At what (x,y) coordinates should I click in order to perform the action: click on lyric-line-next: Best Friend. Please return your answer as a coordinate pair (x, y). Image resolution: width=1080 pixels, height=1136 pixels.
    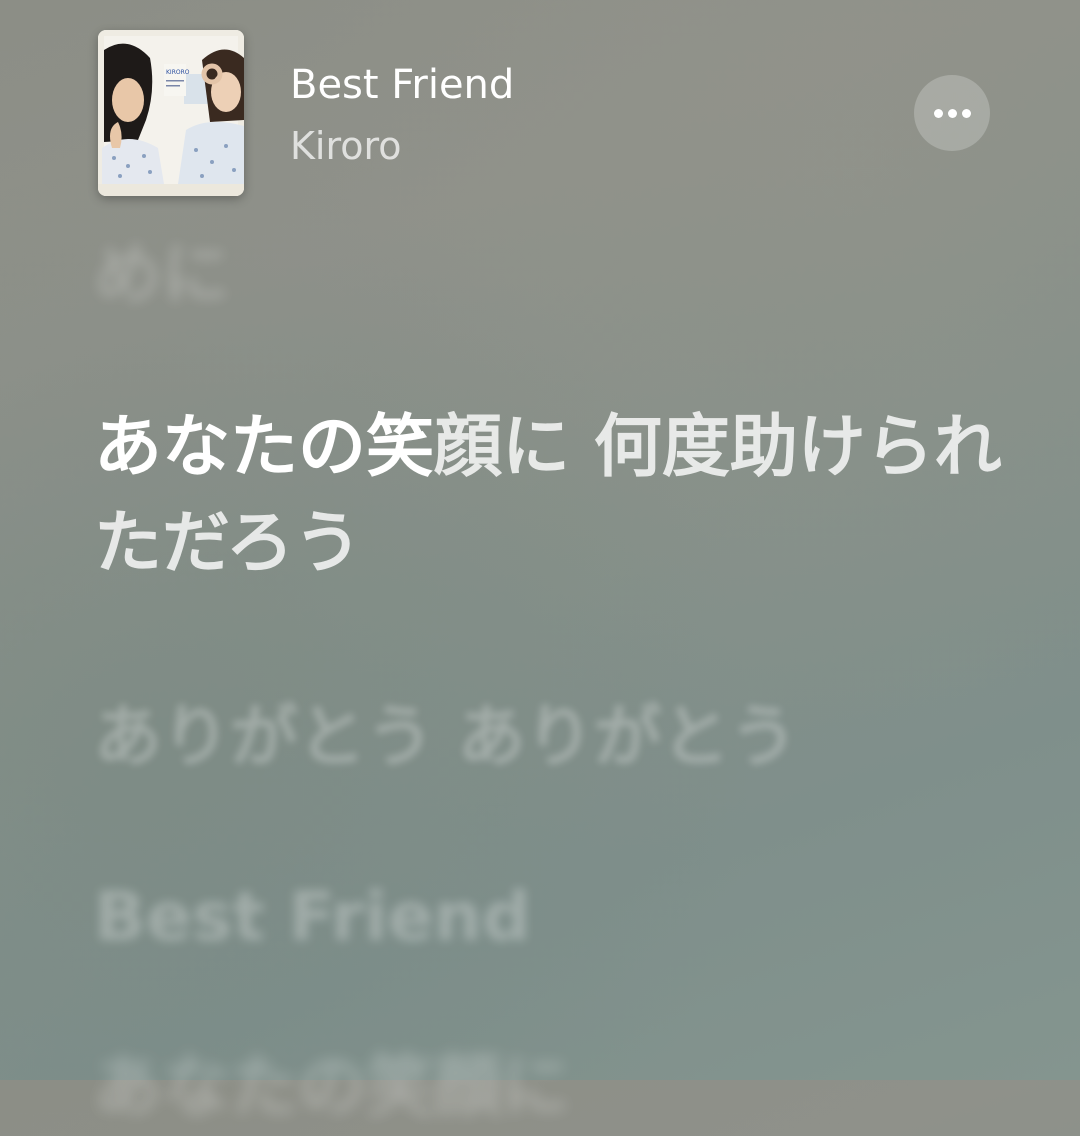
    Looking at the image, I should click on (554, 918).